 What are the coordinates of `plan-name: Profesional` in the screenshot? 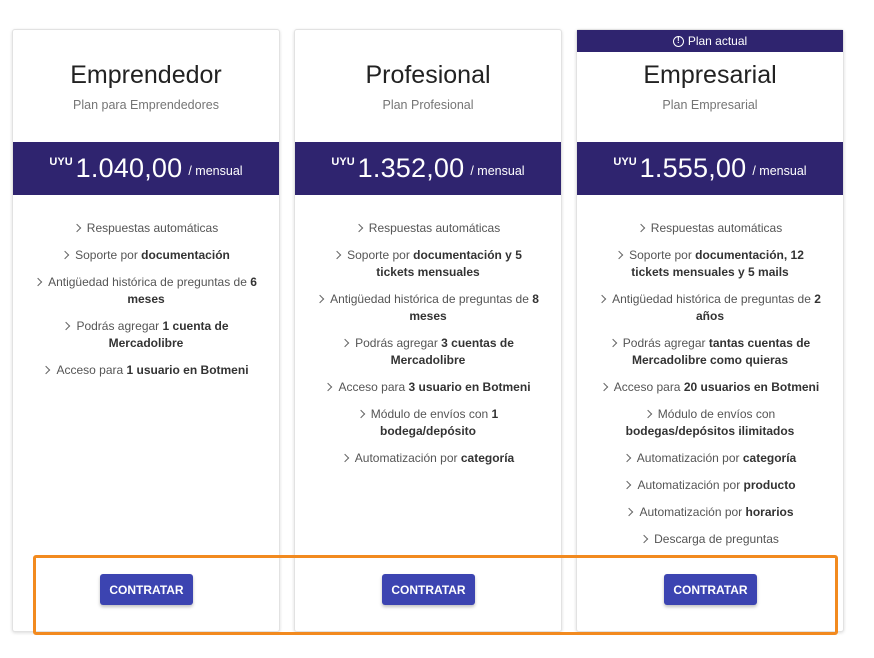 It's located at (428, 75).